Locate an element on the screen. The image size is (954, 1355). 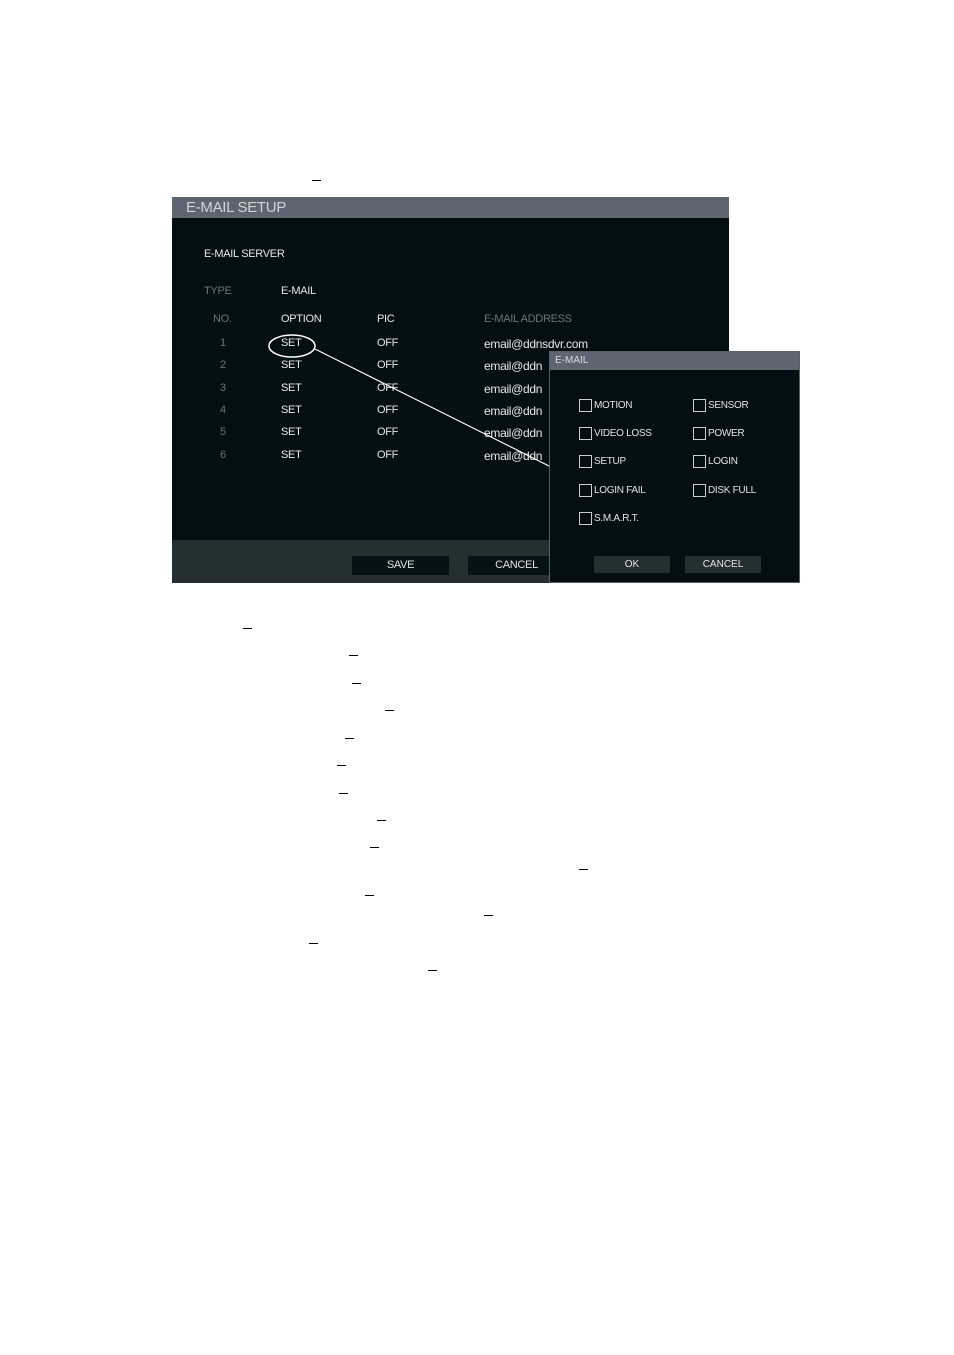
ok-button: OK is located at coordinates (632, 564).